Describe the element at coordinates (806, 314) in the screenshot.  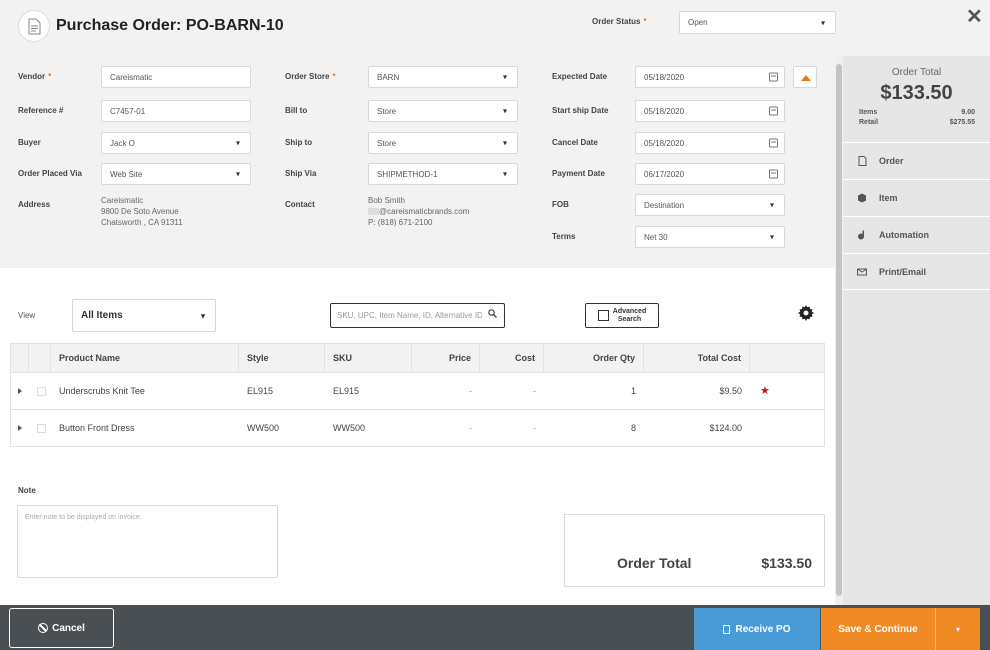
I see `gear-icon` at that location.